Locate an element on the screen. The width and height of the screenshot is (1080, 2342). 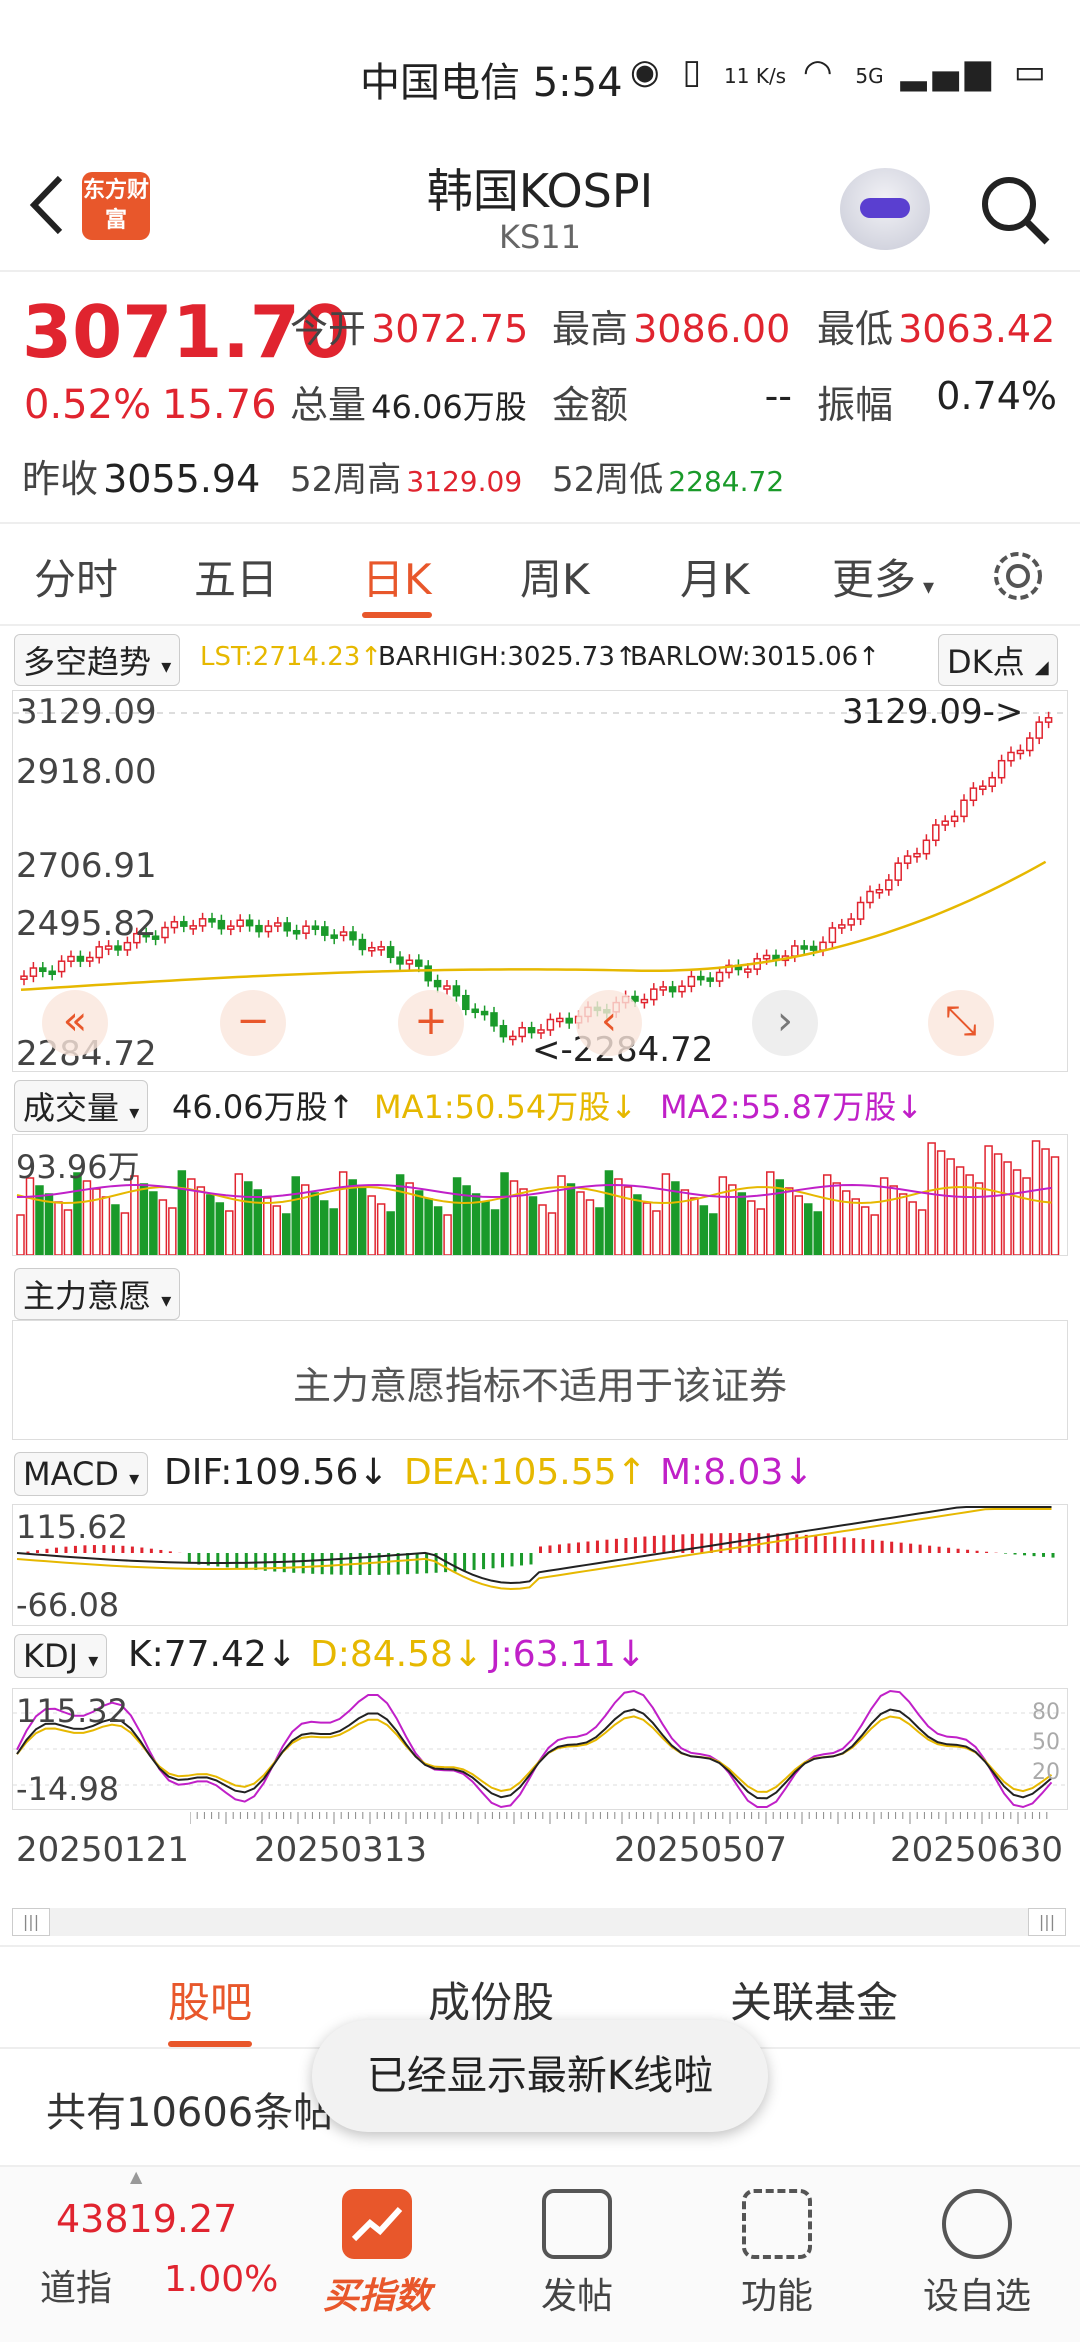
robot-assistant-icon is located at coordinates (885, 209).